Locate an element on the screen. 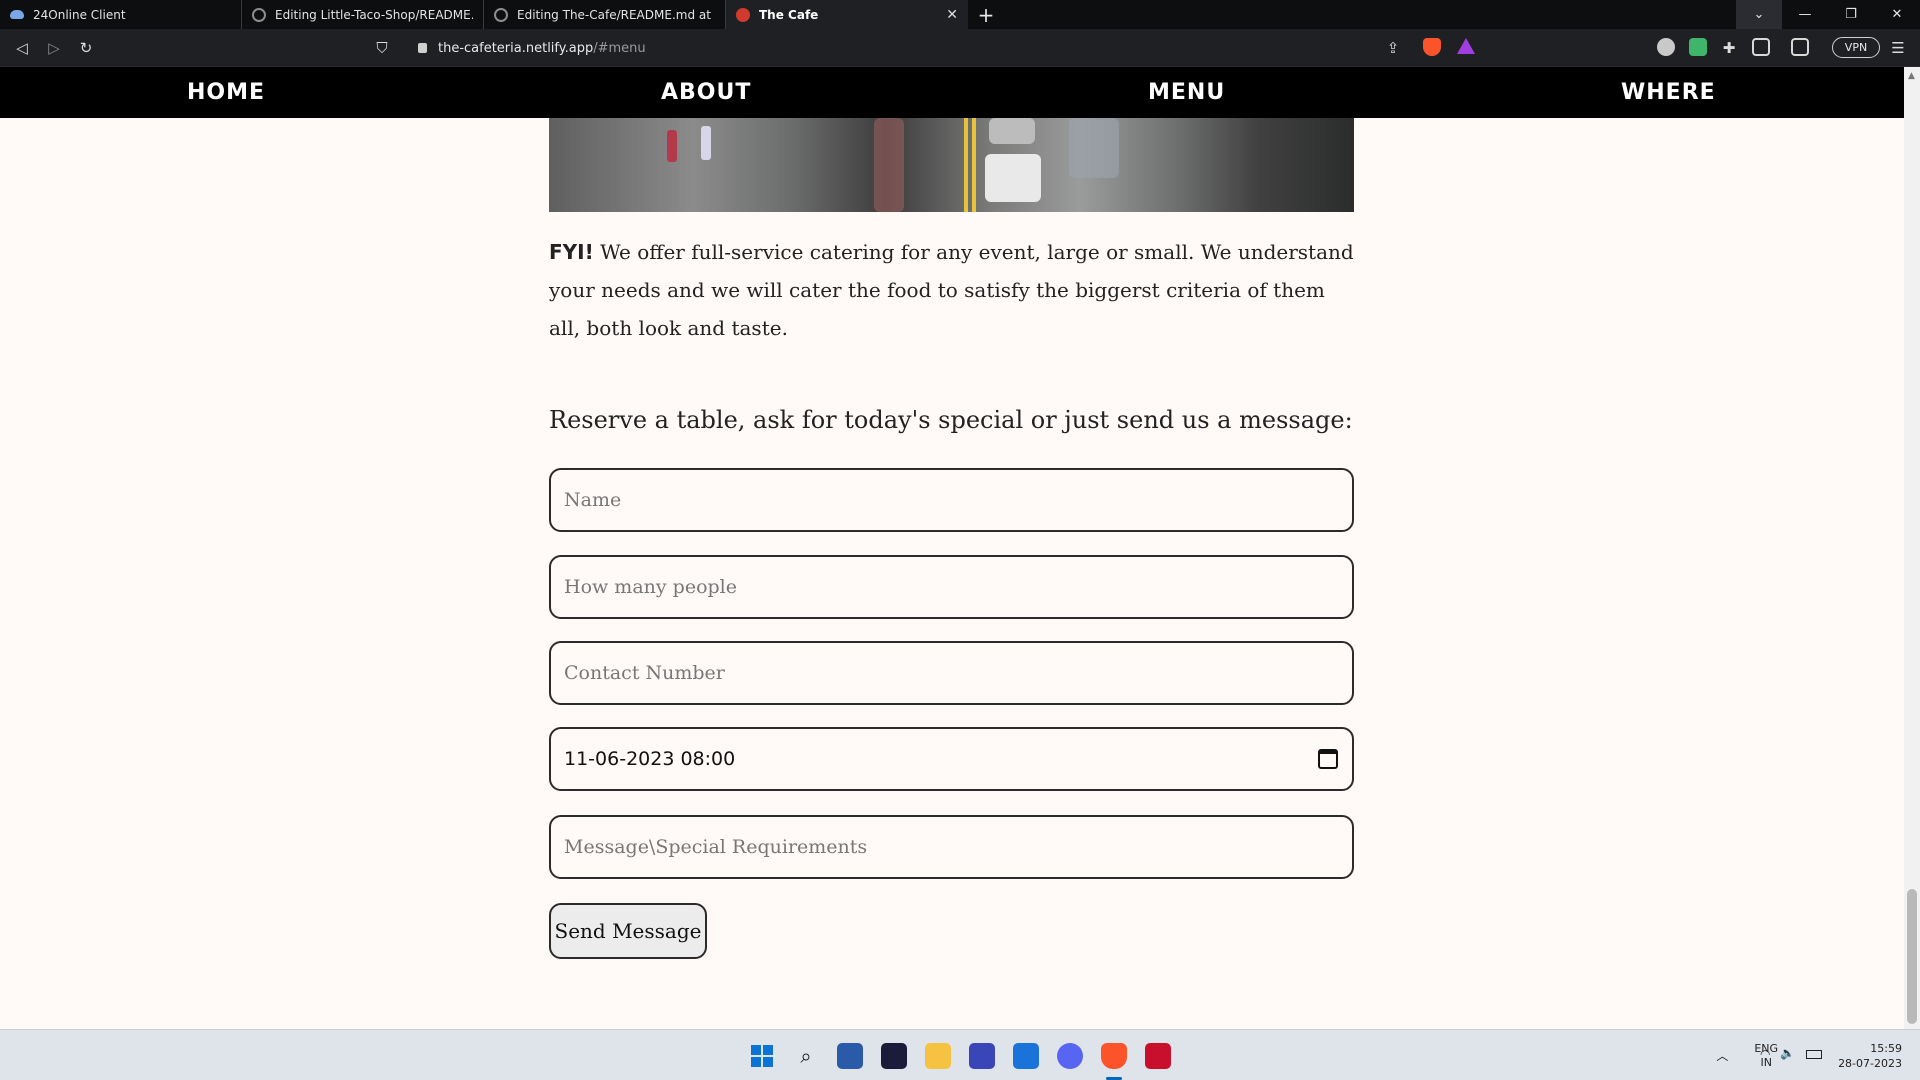 This screenshot has height=1080, width=1920. address-bar: the-cafeteria.netlify.app/#menu is located at coordinates (943, 48).